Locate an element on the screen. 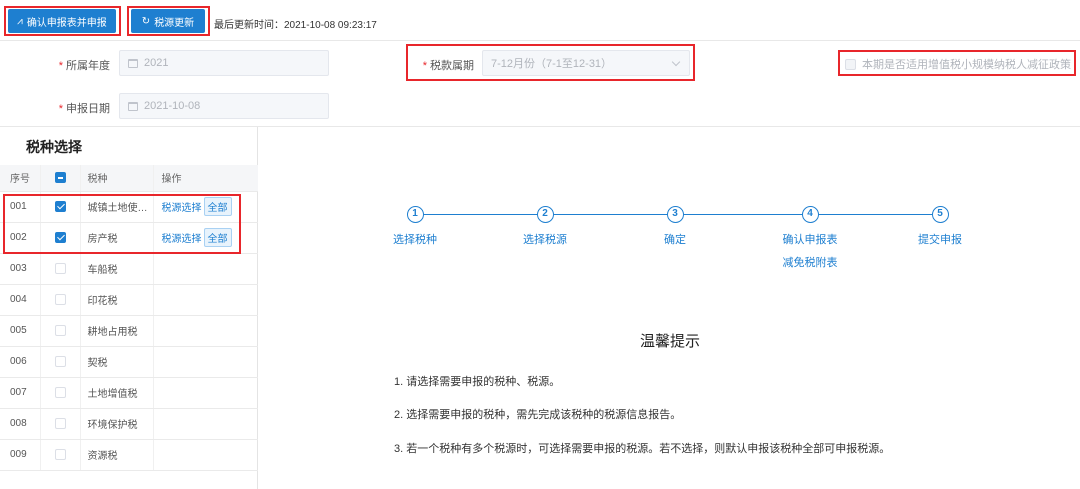 The width and height of the screenshot is (1080, 489). tax-name: 契税 is located at coordinates (117, 362).